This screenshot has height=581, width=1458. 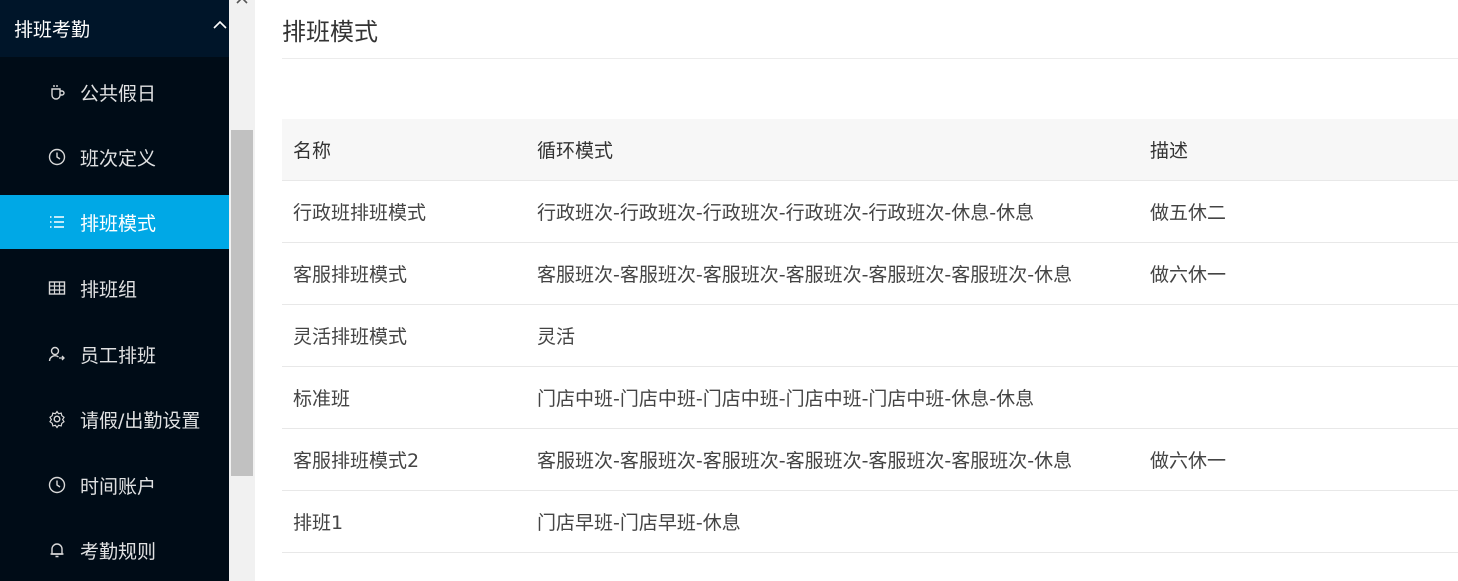 I want to click on sidebar-item-label: 排班组, so click(x=109, y=289).